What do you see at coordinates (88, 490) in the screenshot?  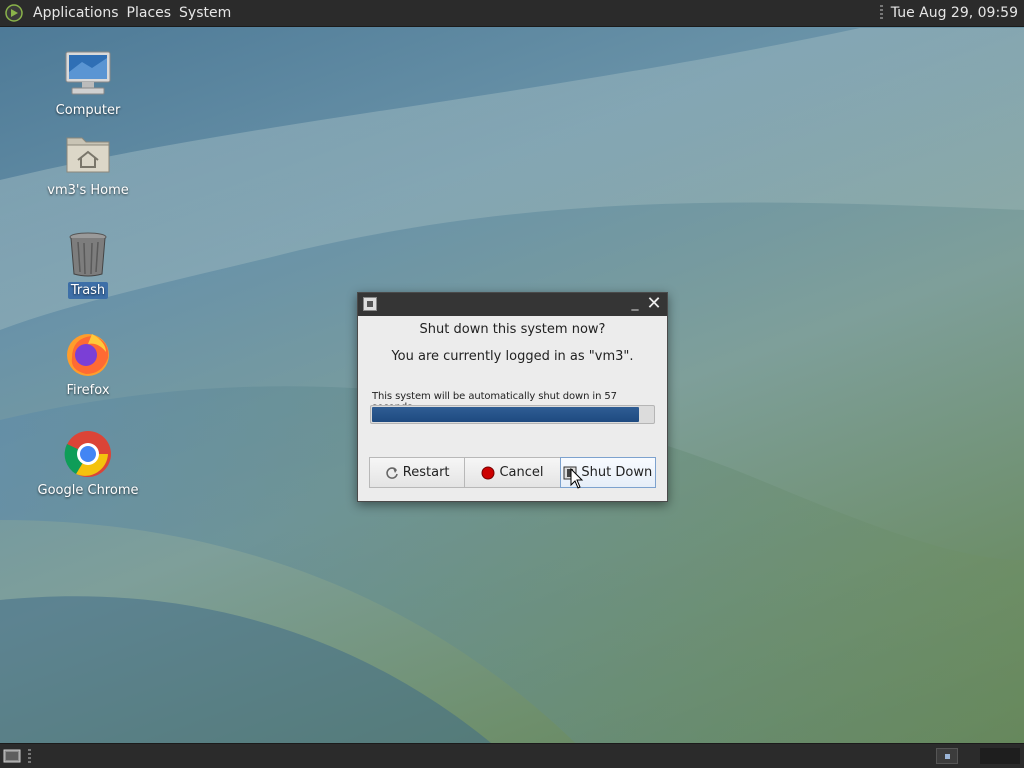 I see `desktop-icon-label: Google Chrome` at bounding box center [88, 490].